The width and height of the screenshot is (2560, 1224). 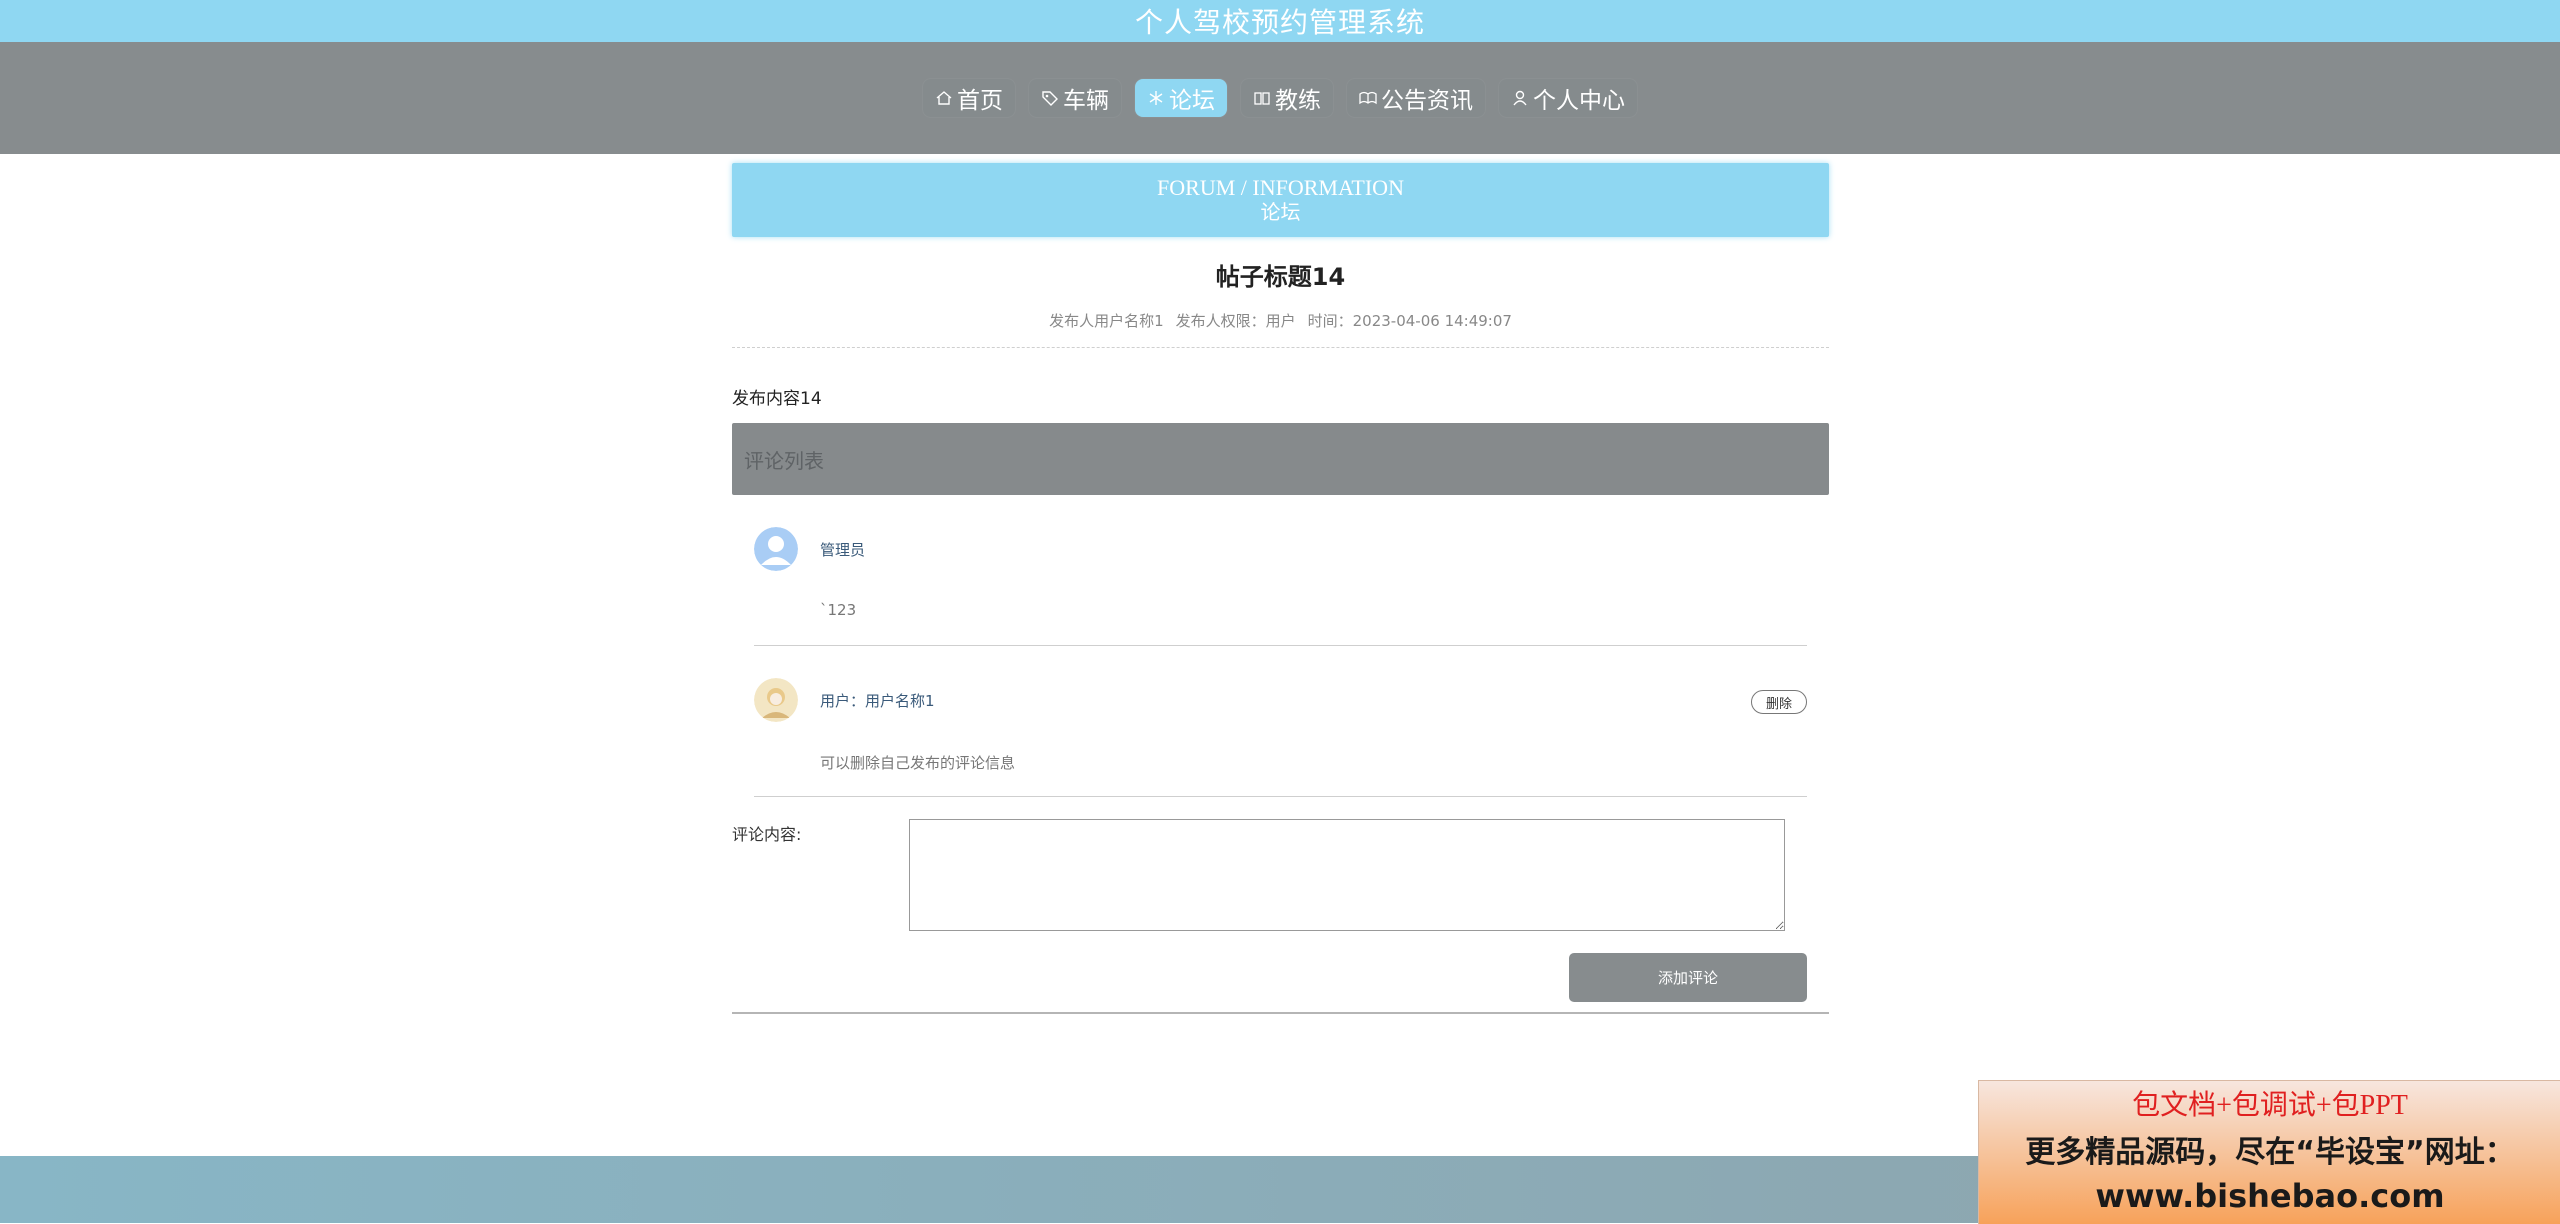 I want to click on nav-item-home: 首页, so click(x=969, y=98).